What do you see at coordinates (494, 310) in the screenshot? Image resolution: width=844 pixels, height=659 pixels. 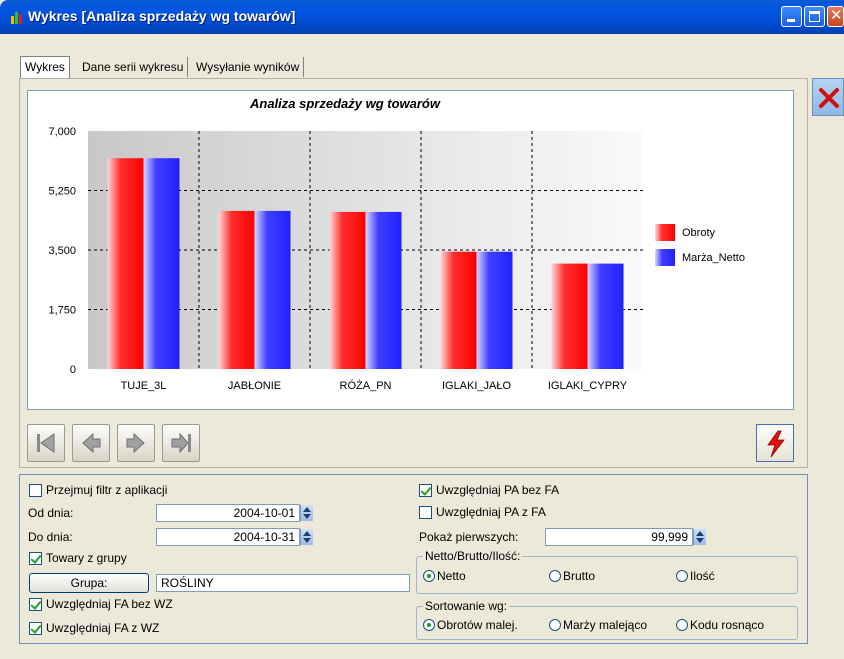 I see `bar-marża_netto-3` at bounding box center [494, 310].